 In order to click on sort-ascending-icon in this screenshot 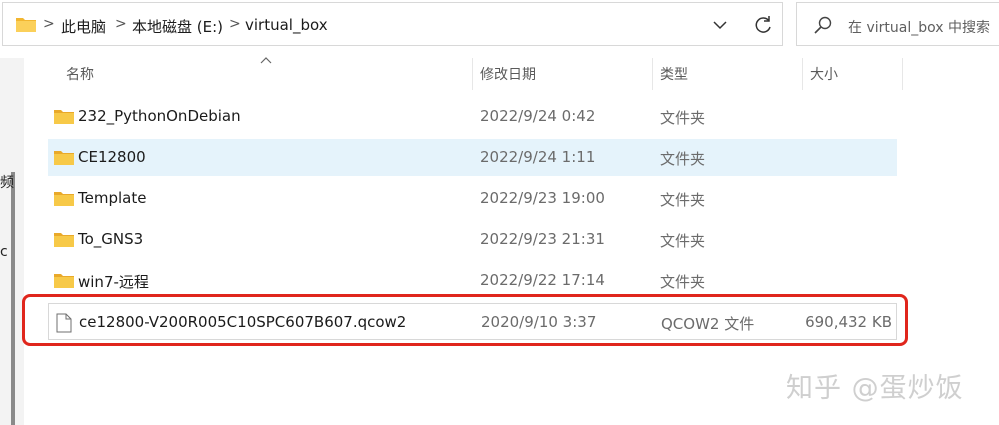, I will do `click(266, 60)`.